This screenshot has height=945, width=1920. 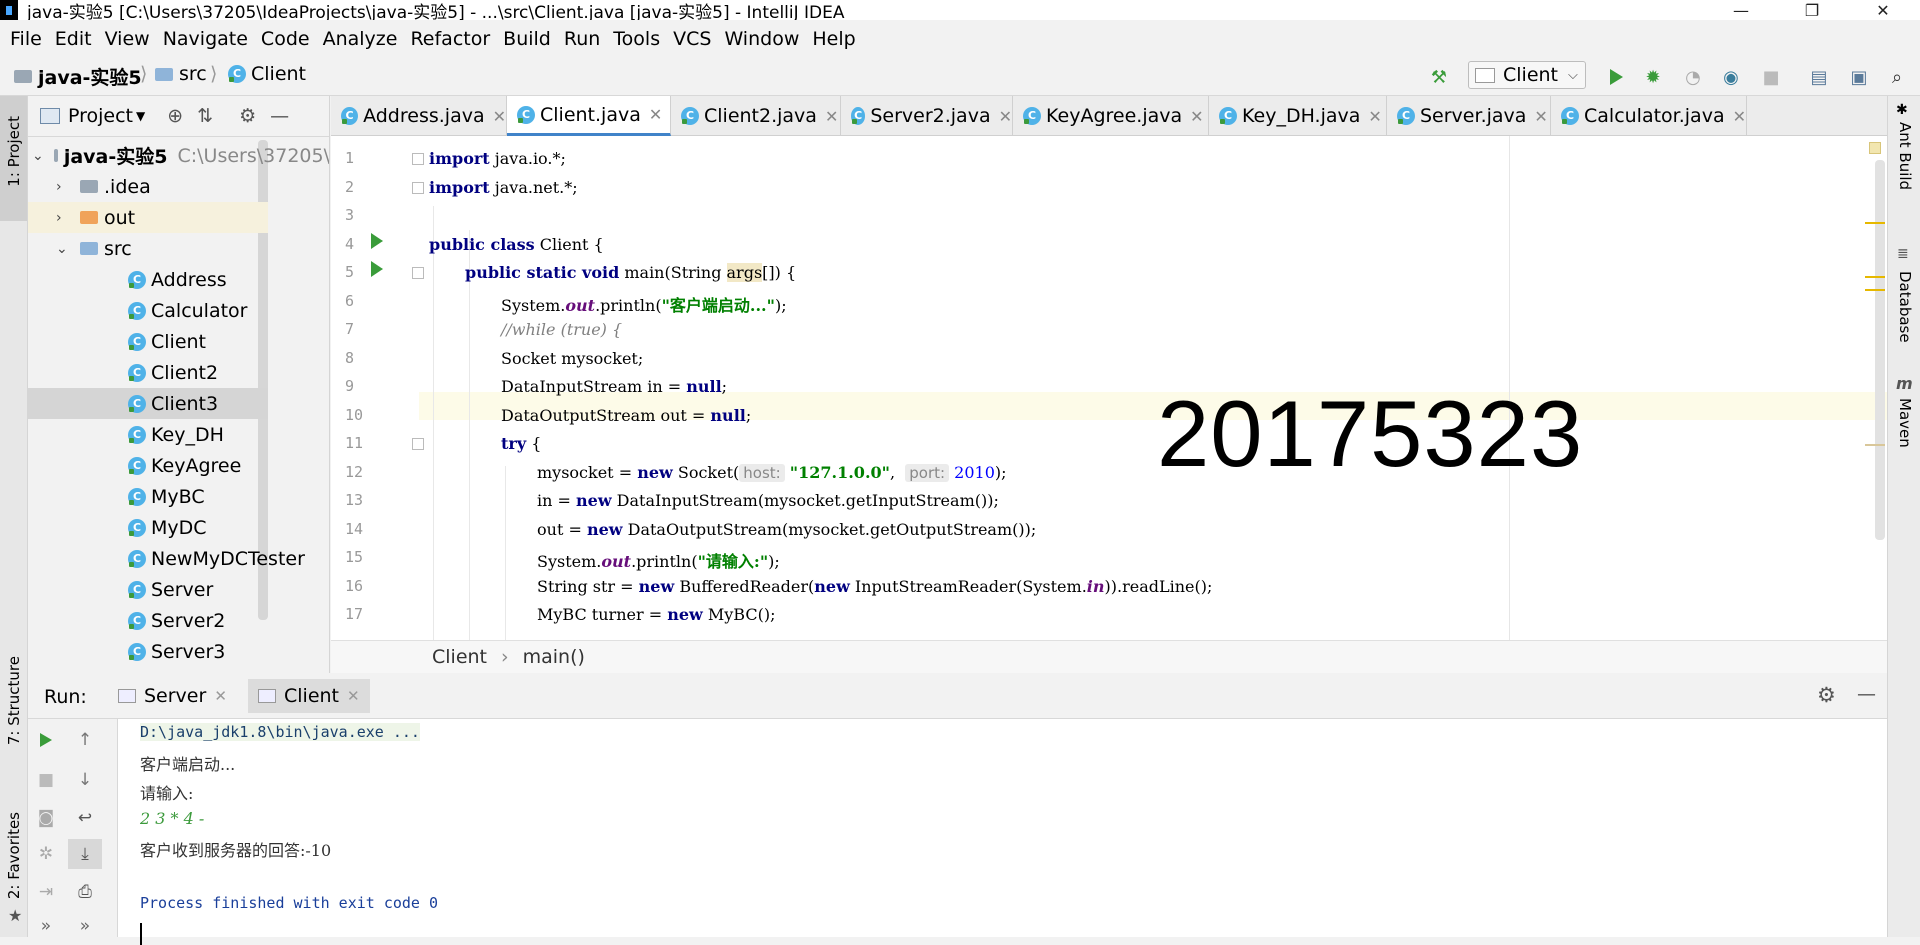 I want to click on breadcrumb-src: src, so click(x=181, y=74).